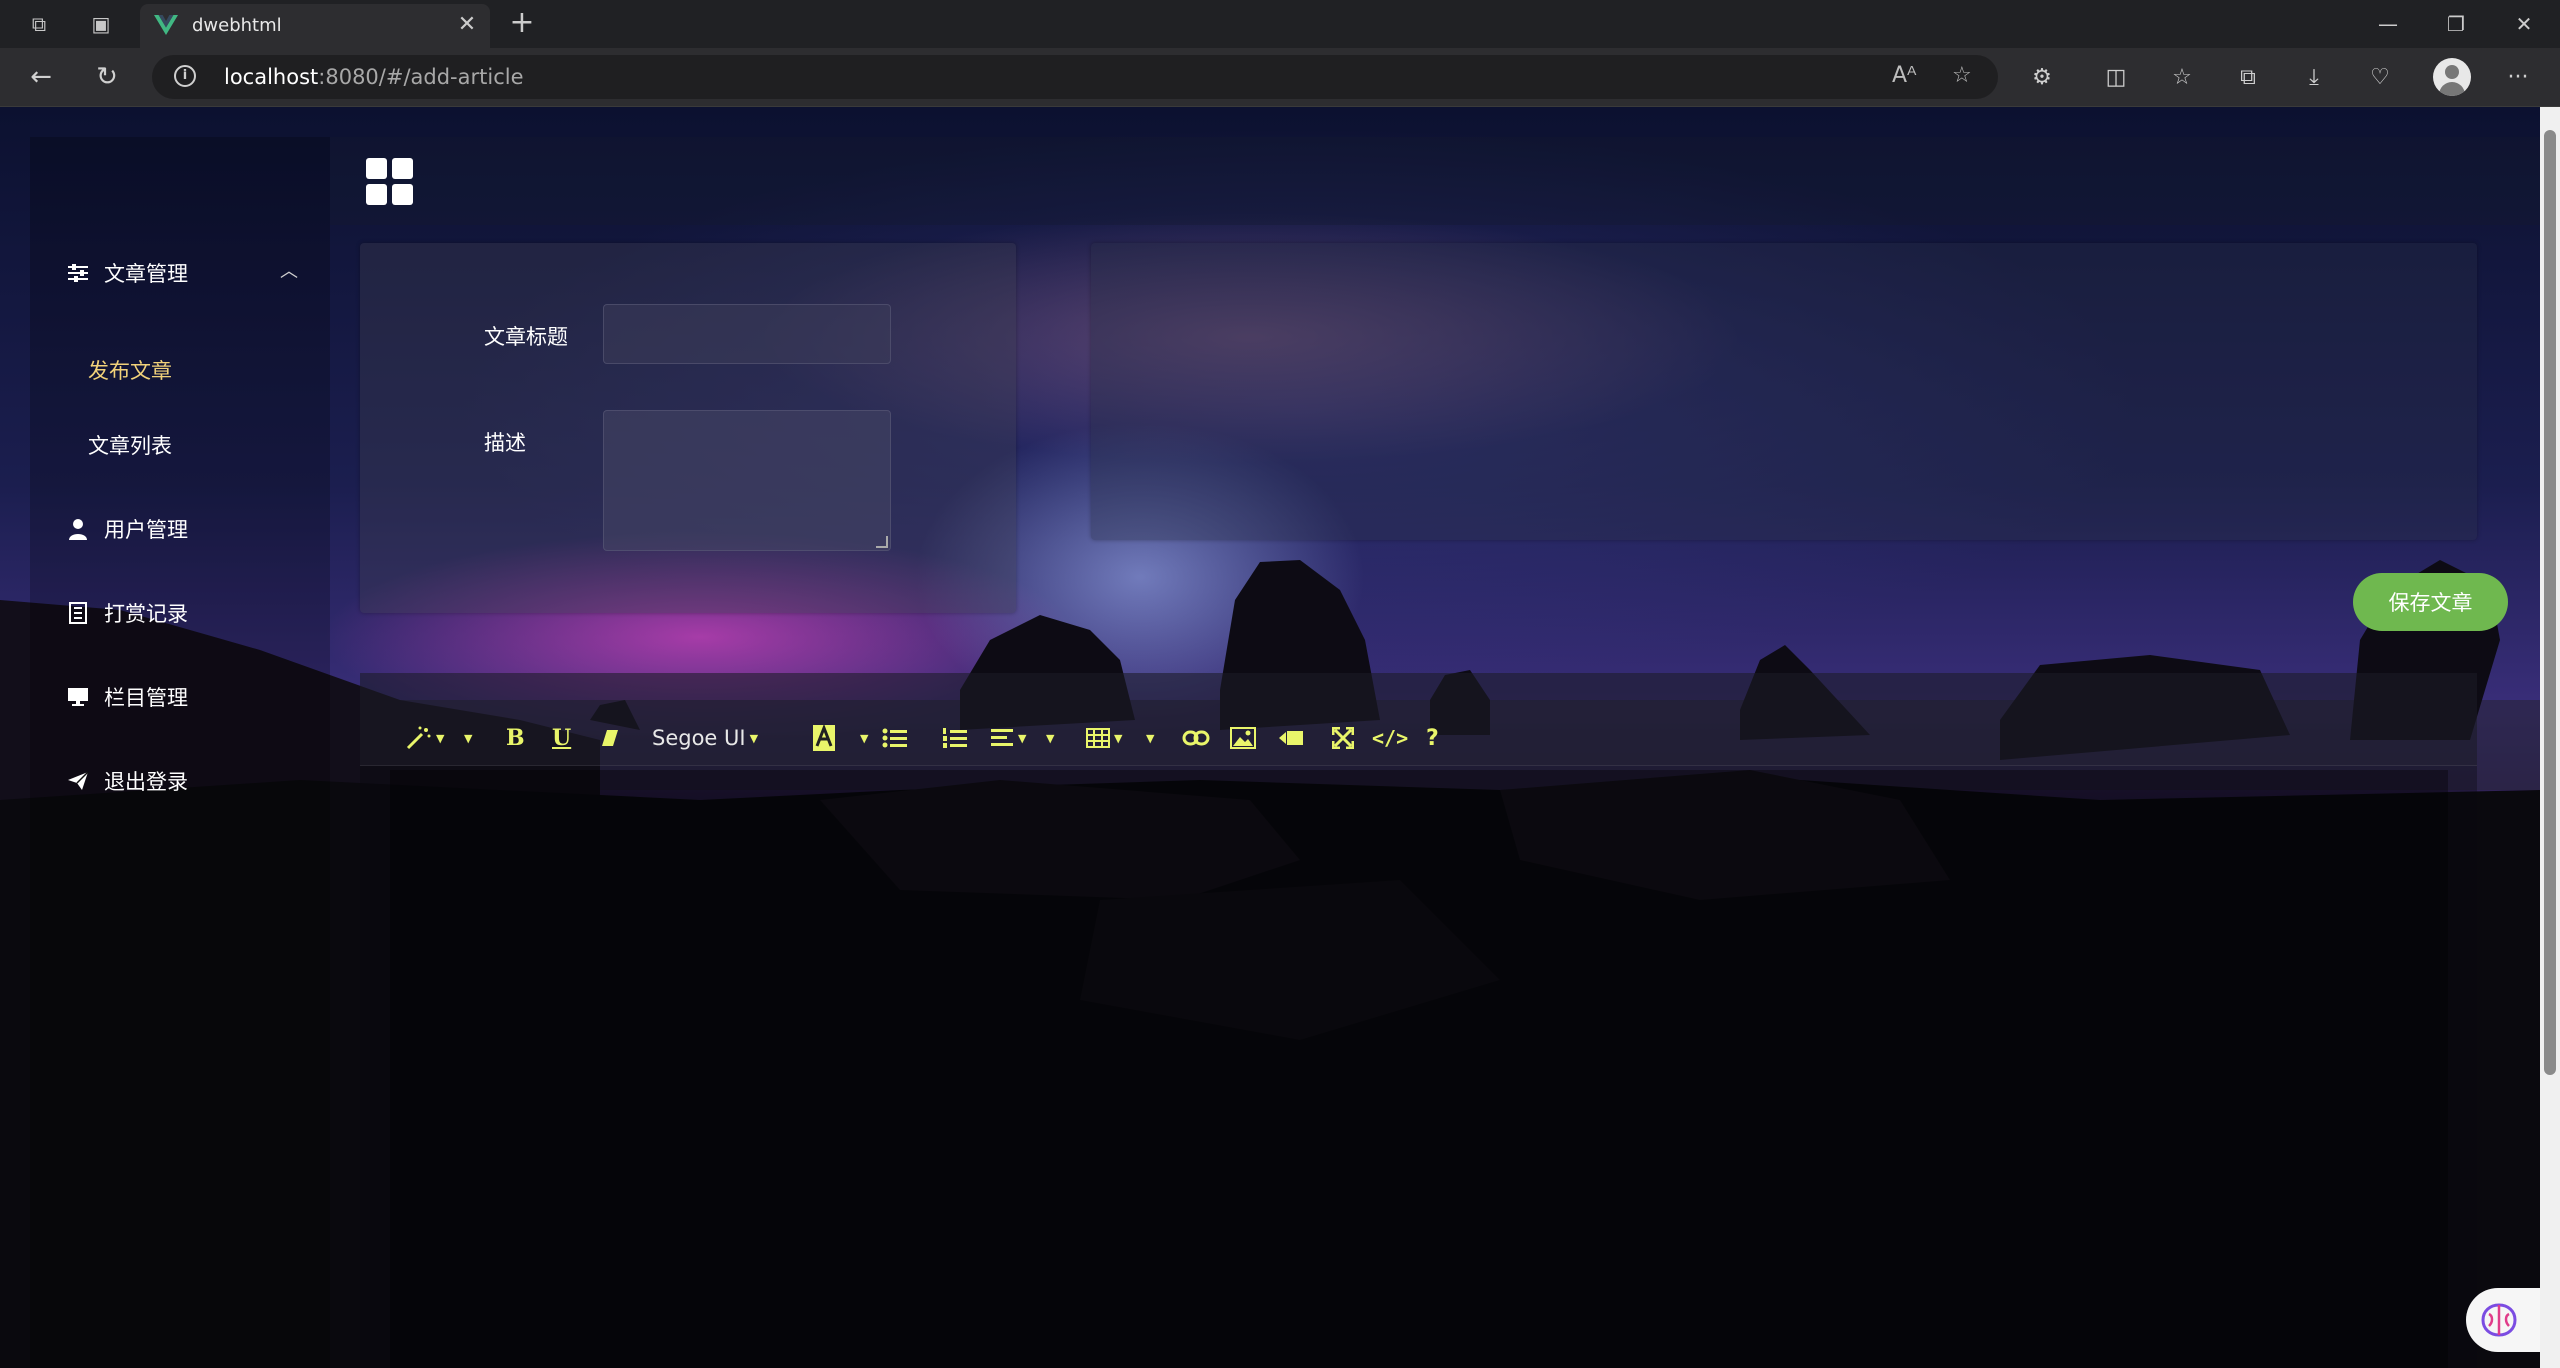 The height and width of the screenshot is (1368, 2560). What do you see at coordinates (2452, 77) in the screenshot?
I see `profile-avatar` at bounding box center [2452, 77].